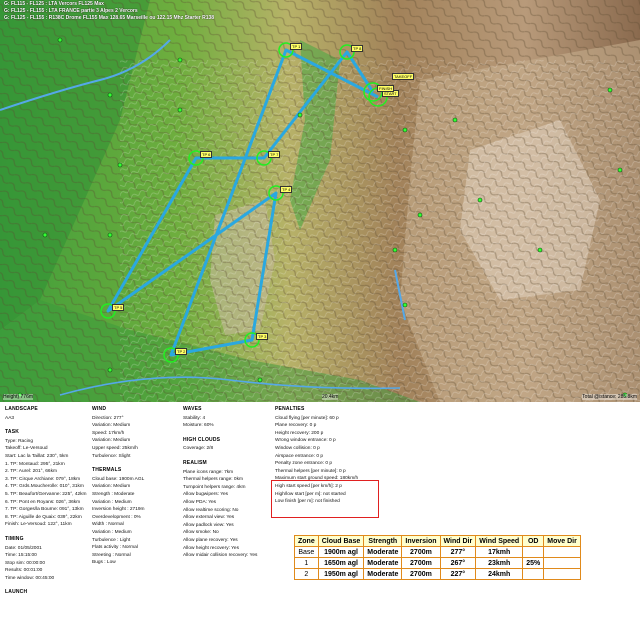 The image size is (640, 620). Describe the element at coordinates (533, 541) in the screenshot. I see `column-header: OD` at that location.